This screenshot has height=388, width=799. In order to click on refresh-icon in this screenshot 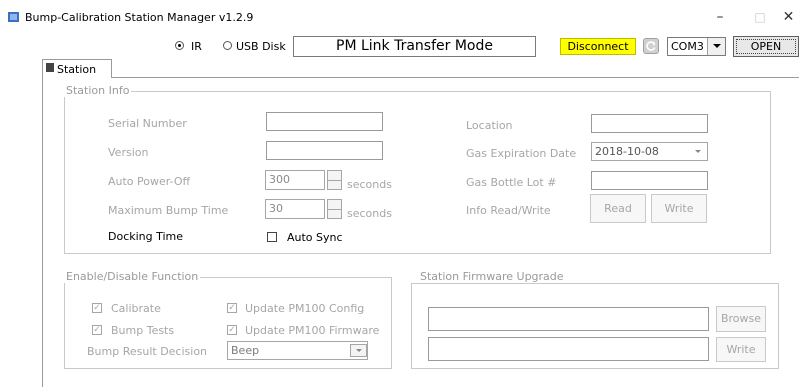, I will do `click(651, 46)`.